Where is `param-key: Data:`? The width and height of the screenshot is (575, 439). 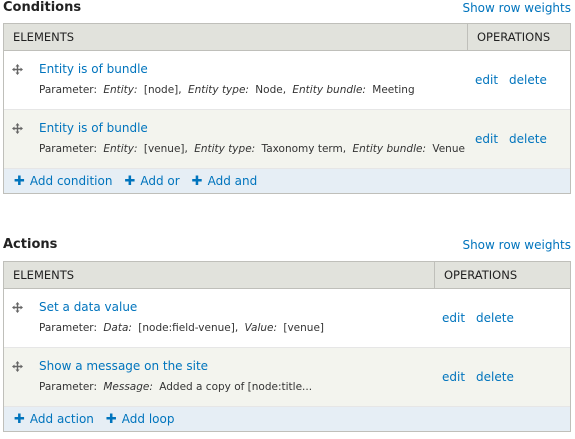
param-key: Data: is located at coordinates (117, 328).